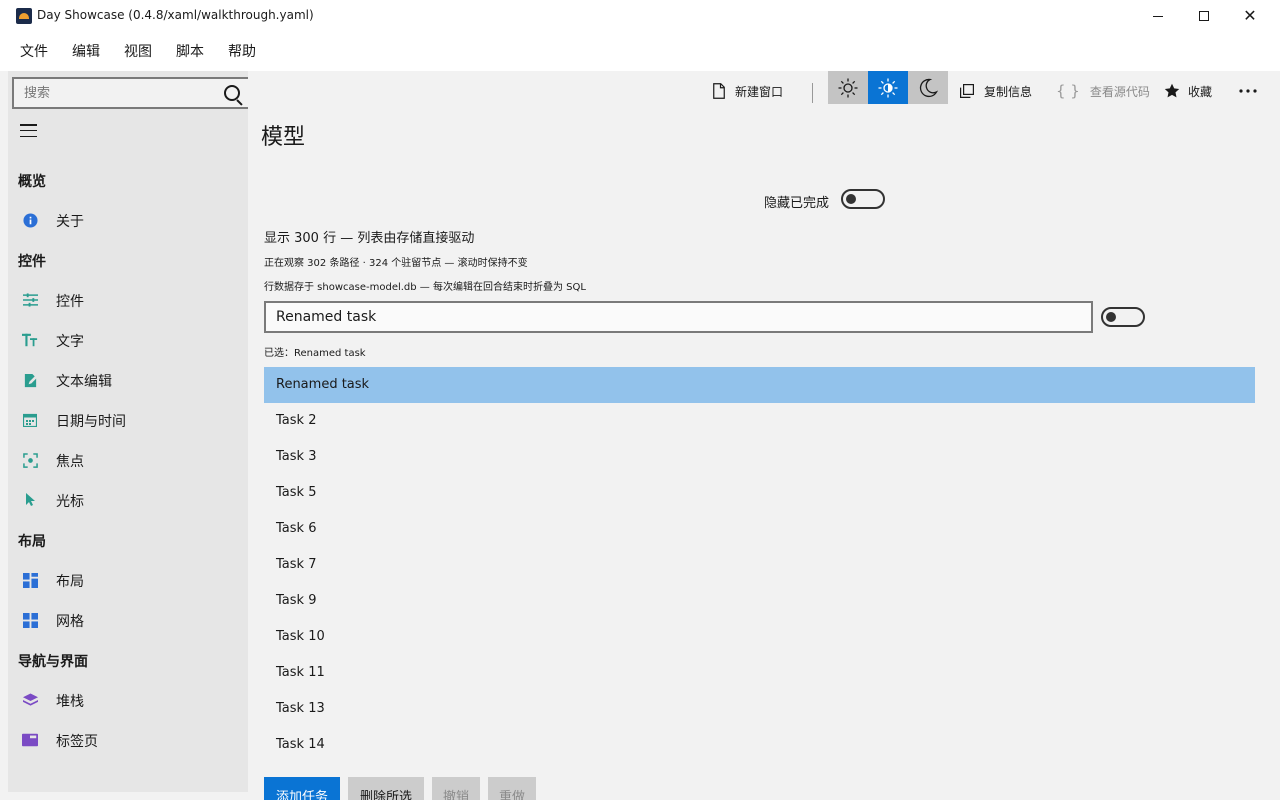 The image size is (1280, 800). I want to click on more-options-button, so click(1248, 91).